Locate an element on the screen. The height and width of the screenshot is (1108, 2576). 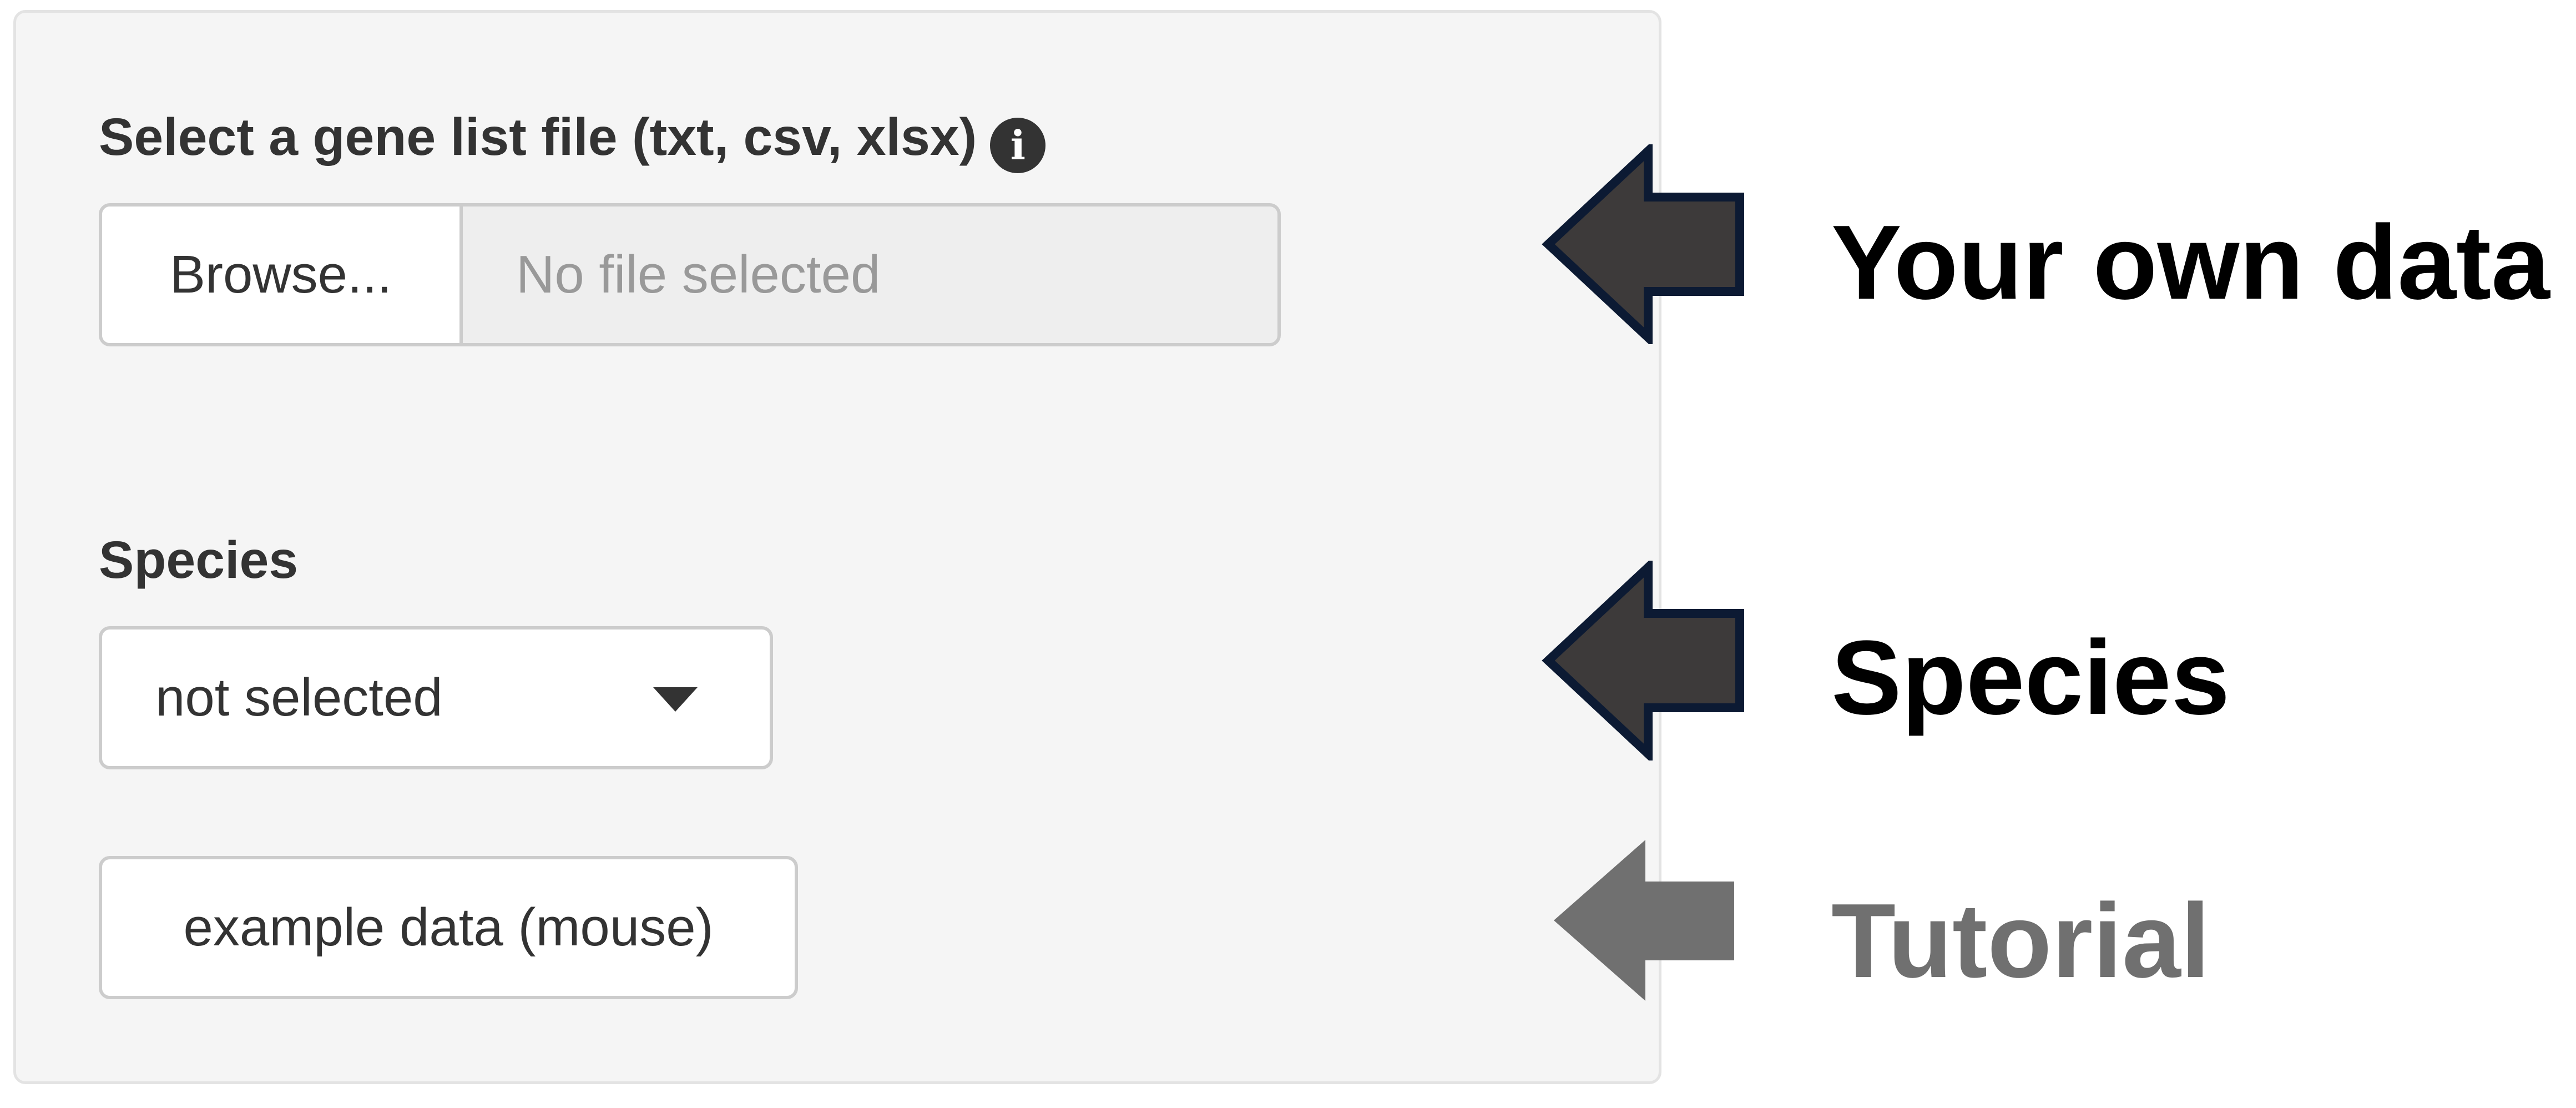
species-select: not selected is located at coordinates (436, 697).